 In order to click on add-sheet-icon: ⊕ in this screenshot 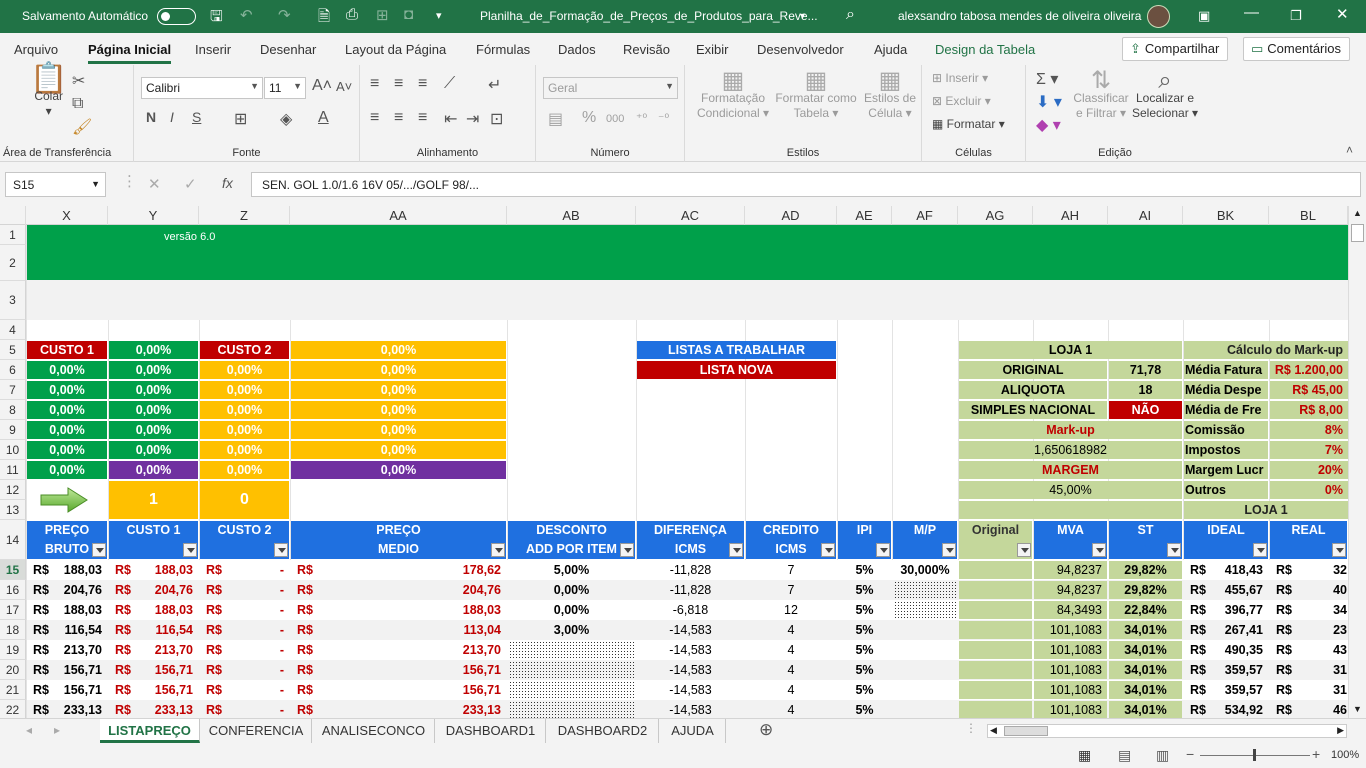, I will do `click(766, 730)`.